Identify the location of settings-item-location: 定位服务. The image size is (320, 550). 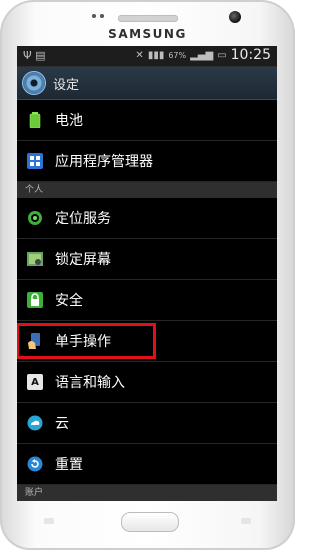
(147, 218).